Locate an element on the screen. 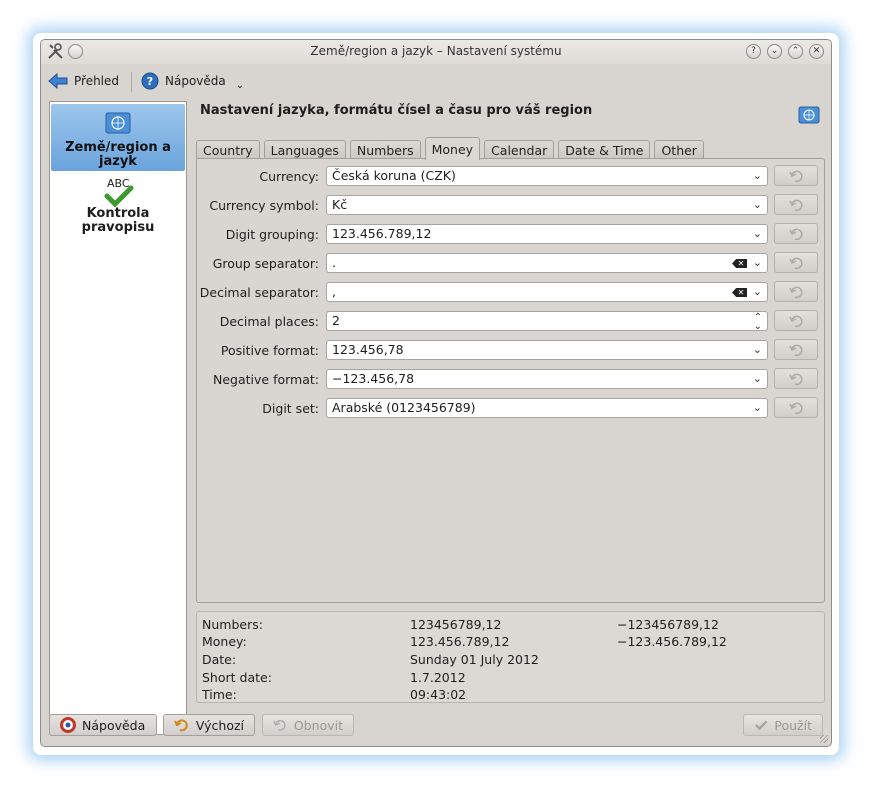 The image size is (872, 786). reset-button: Obnovit is located at coordinates (308, 725).